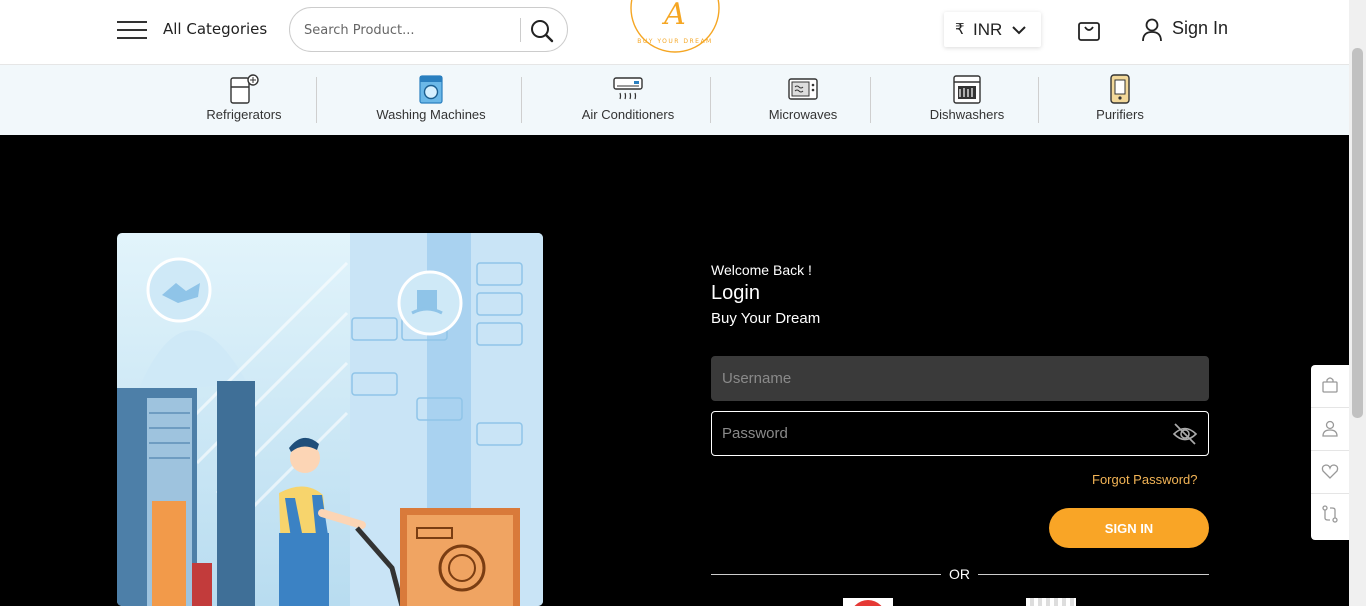 The width and height of the screenshot is (1366, 606). I want to click on username-field, so click(960, 378).